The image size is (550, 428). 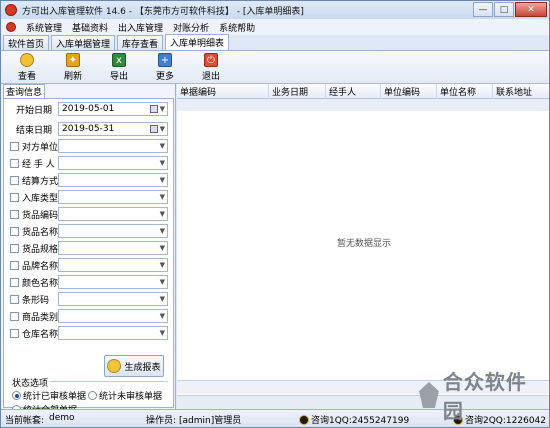 I want to click on system-menu-icon, so click(x=11, y=27).